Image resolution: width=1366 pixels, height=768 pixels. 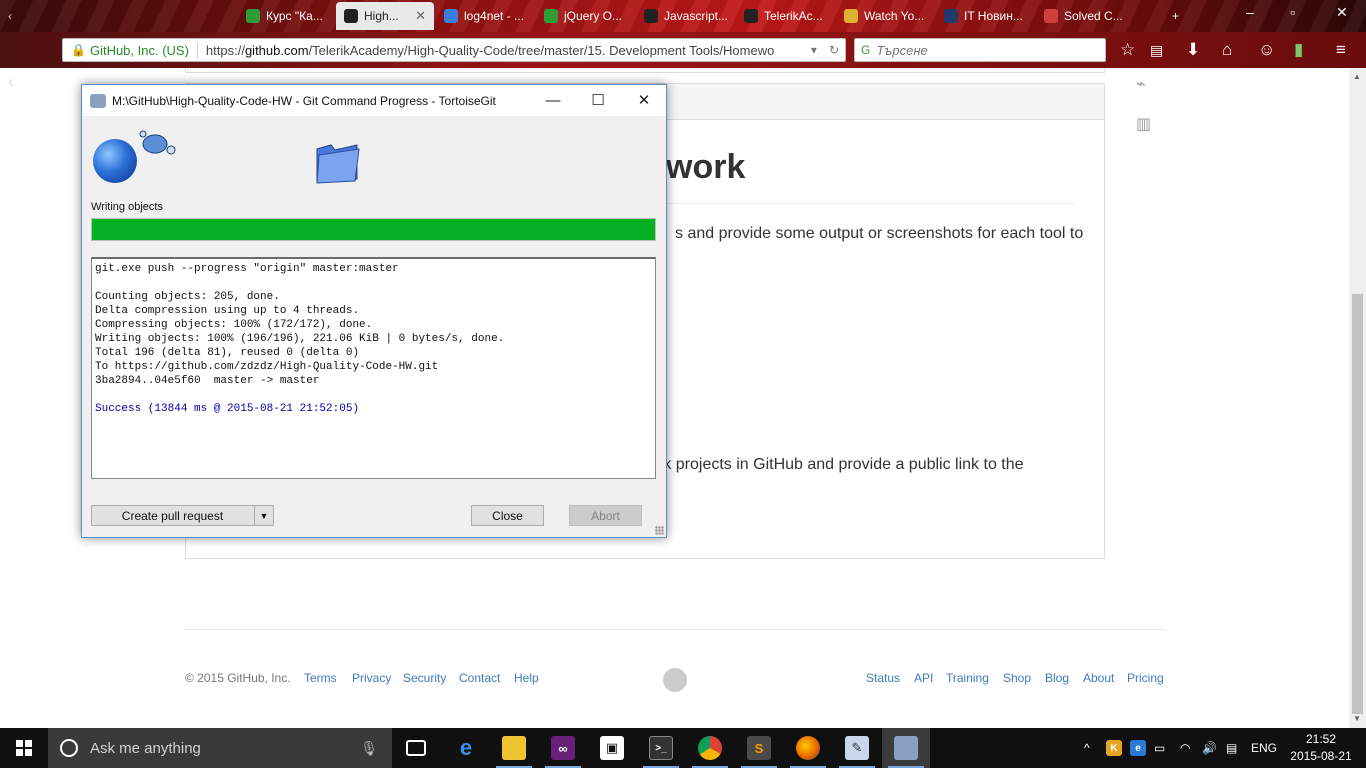 I want to click on dialog-minimize-icon: —, so click(x=553, y=100).